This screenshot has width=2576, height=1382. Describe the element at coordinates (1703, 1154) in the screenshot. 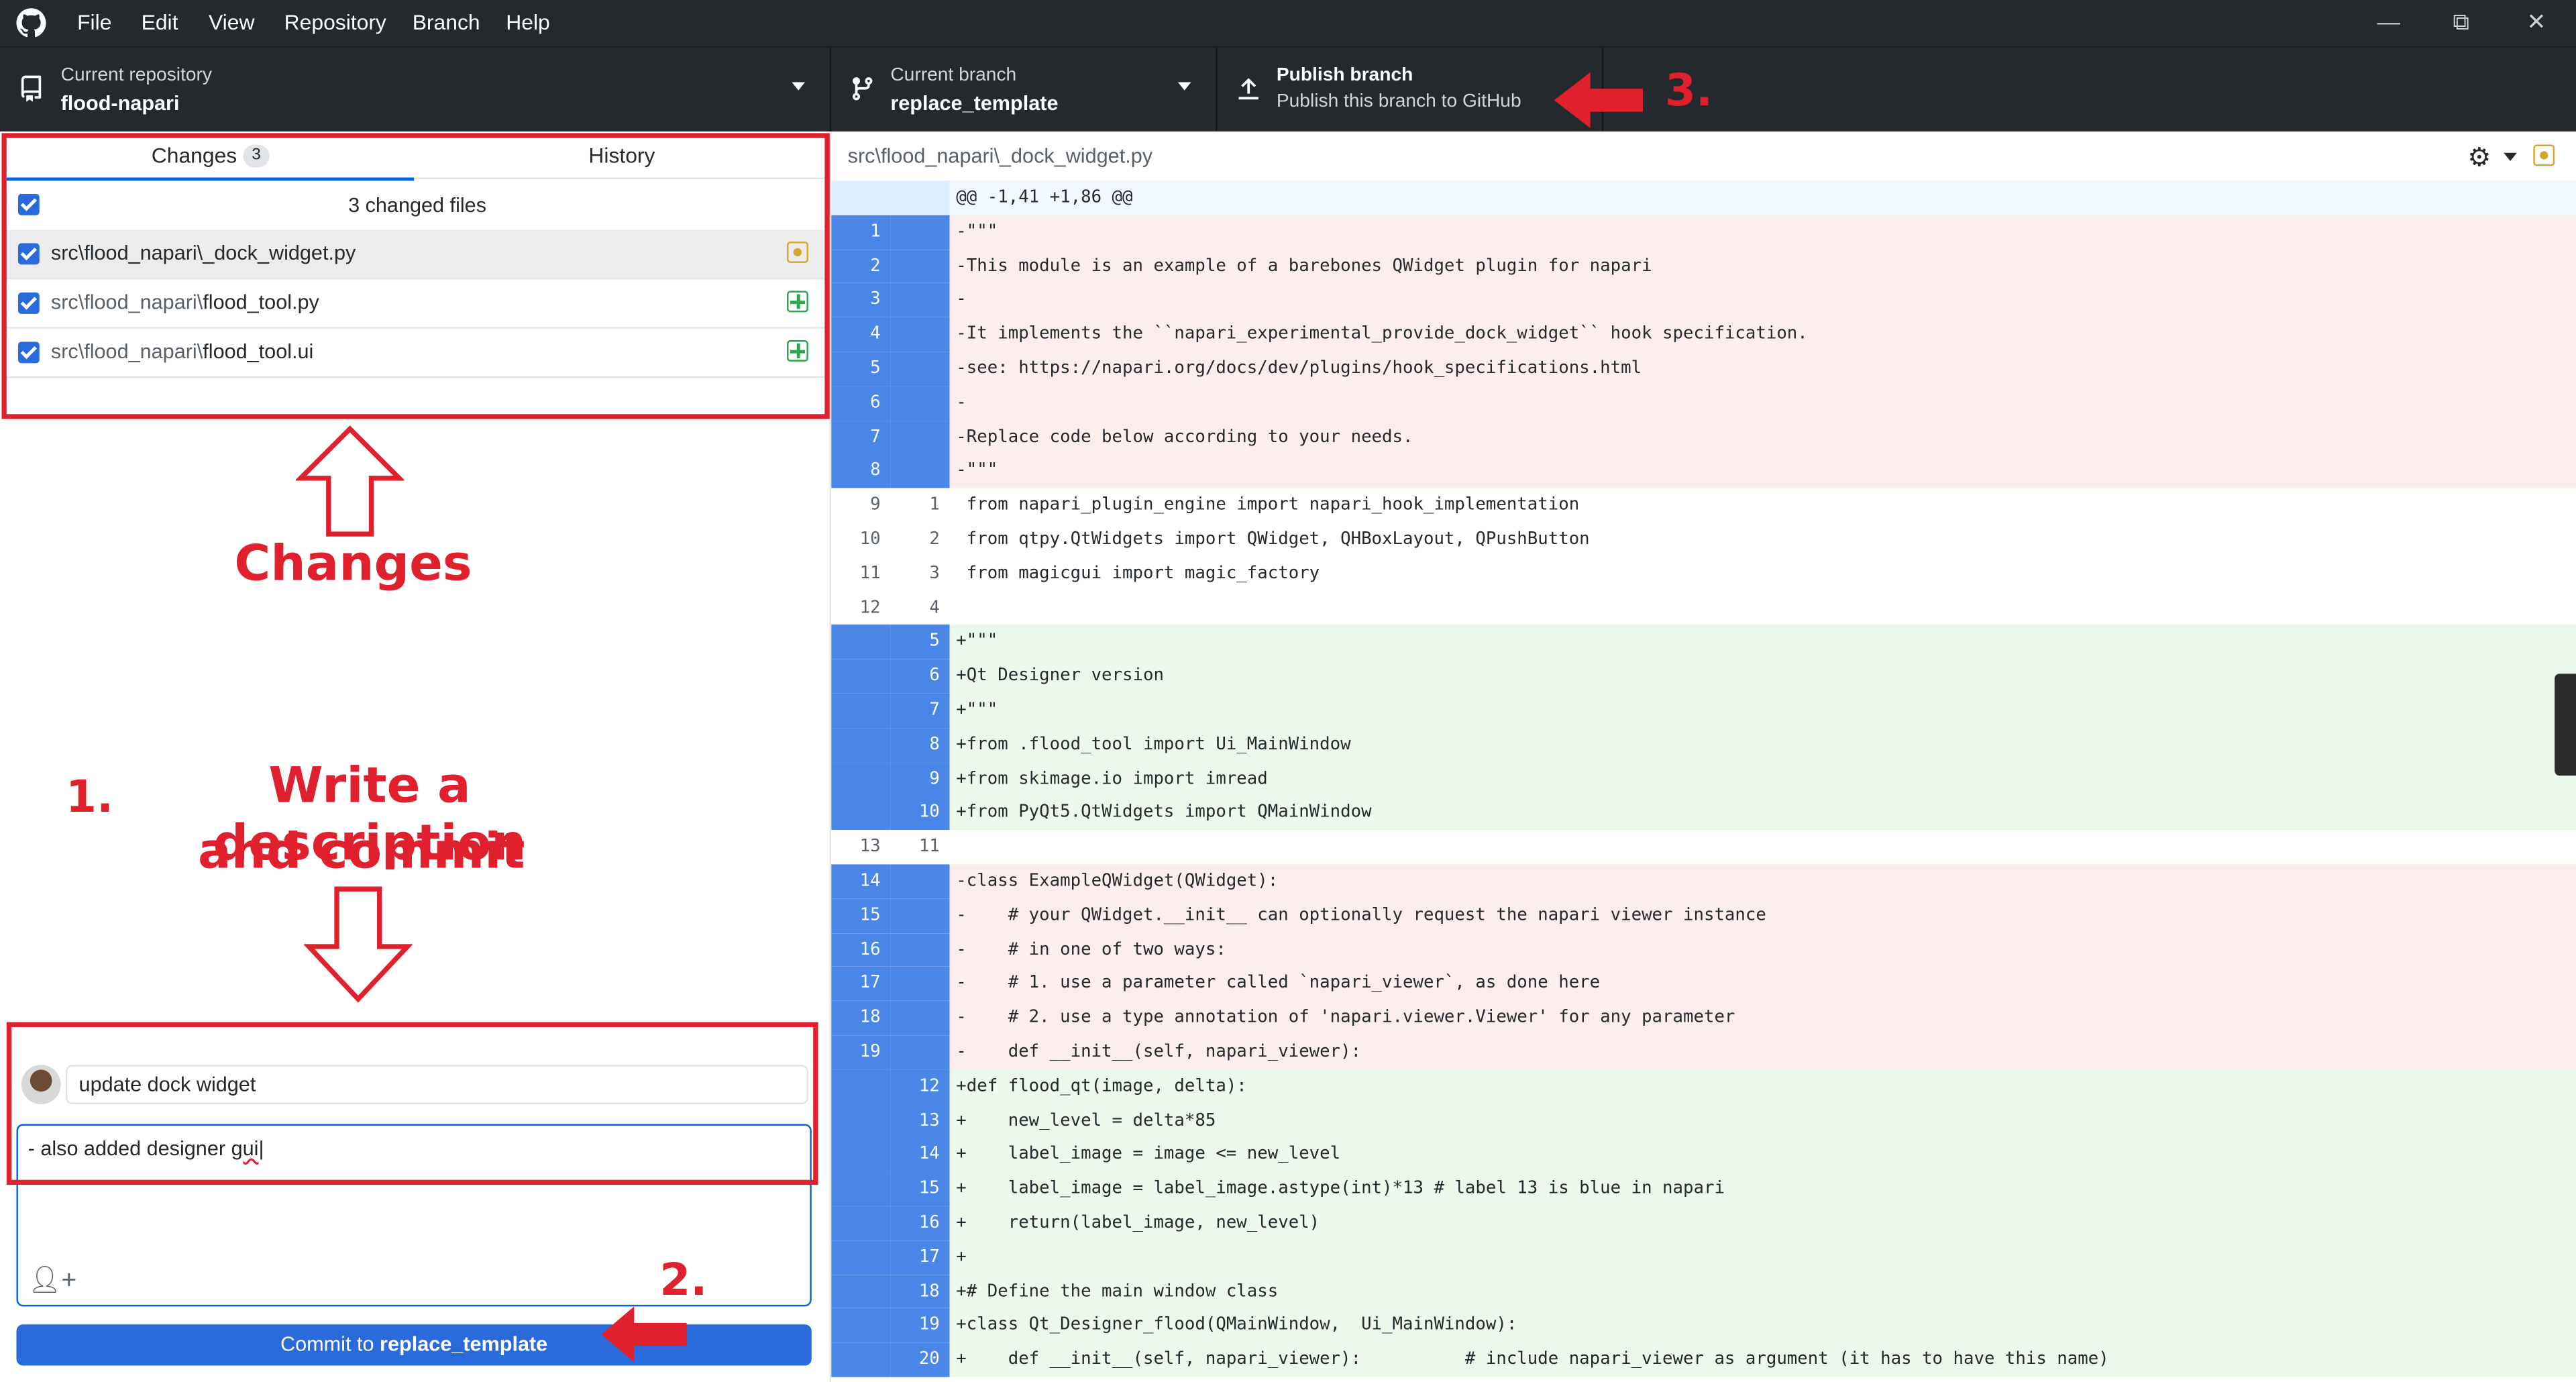

I see `diff-line: 14 + label_image = image <= new_level` at that location.